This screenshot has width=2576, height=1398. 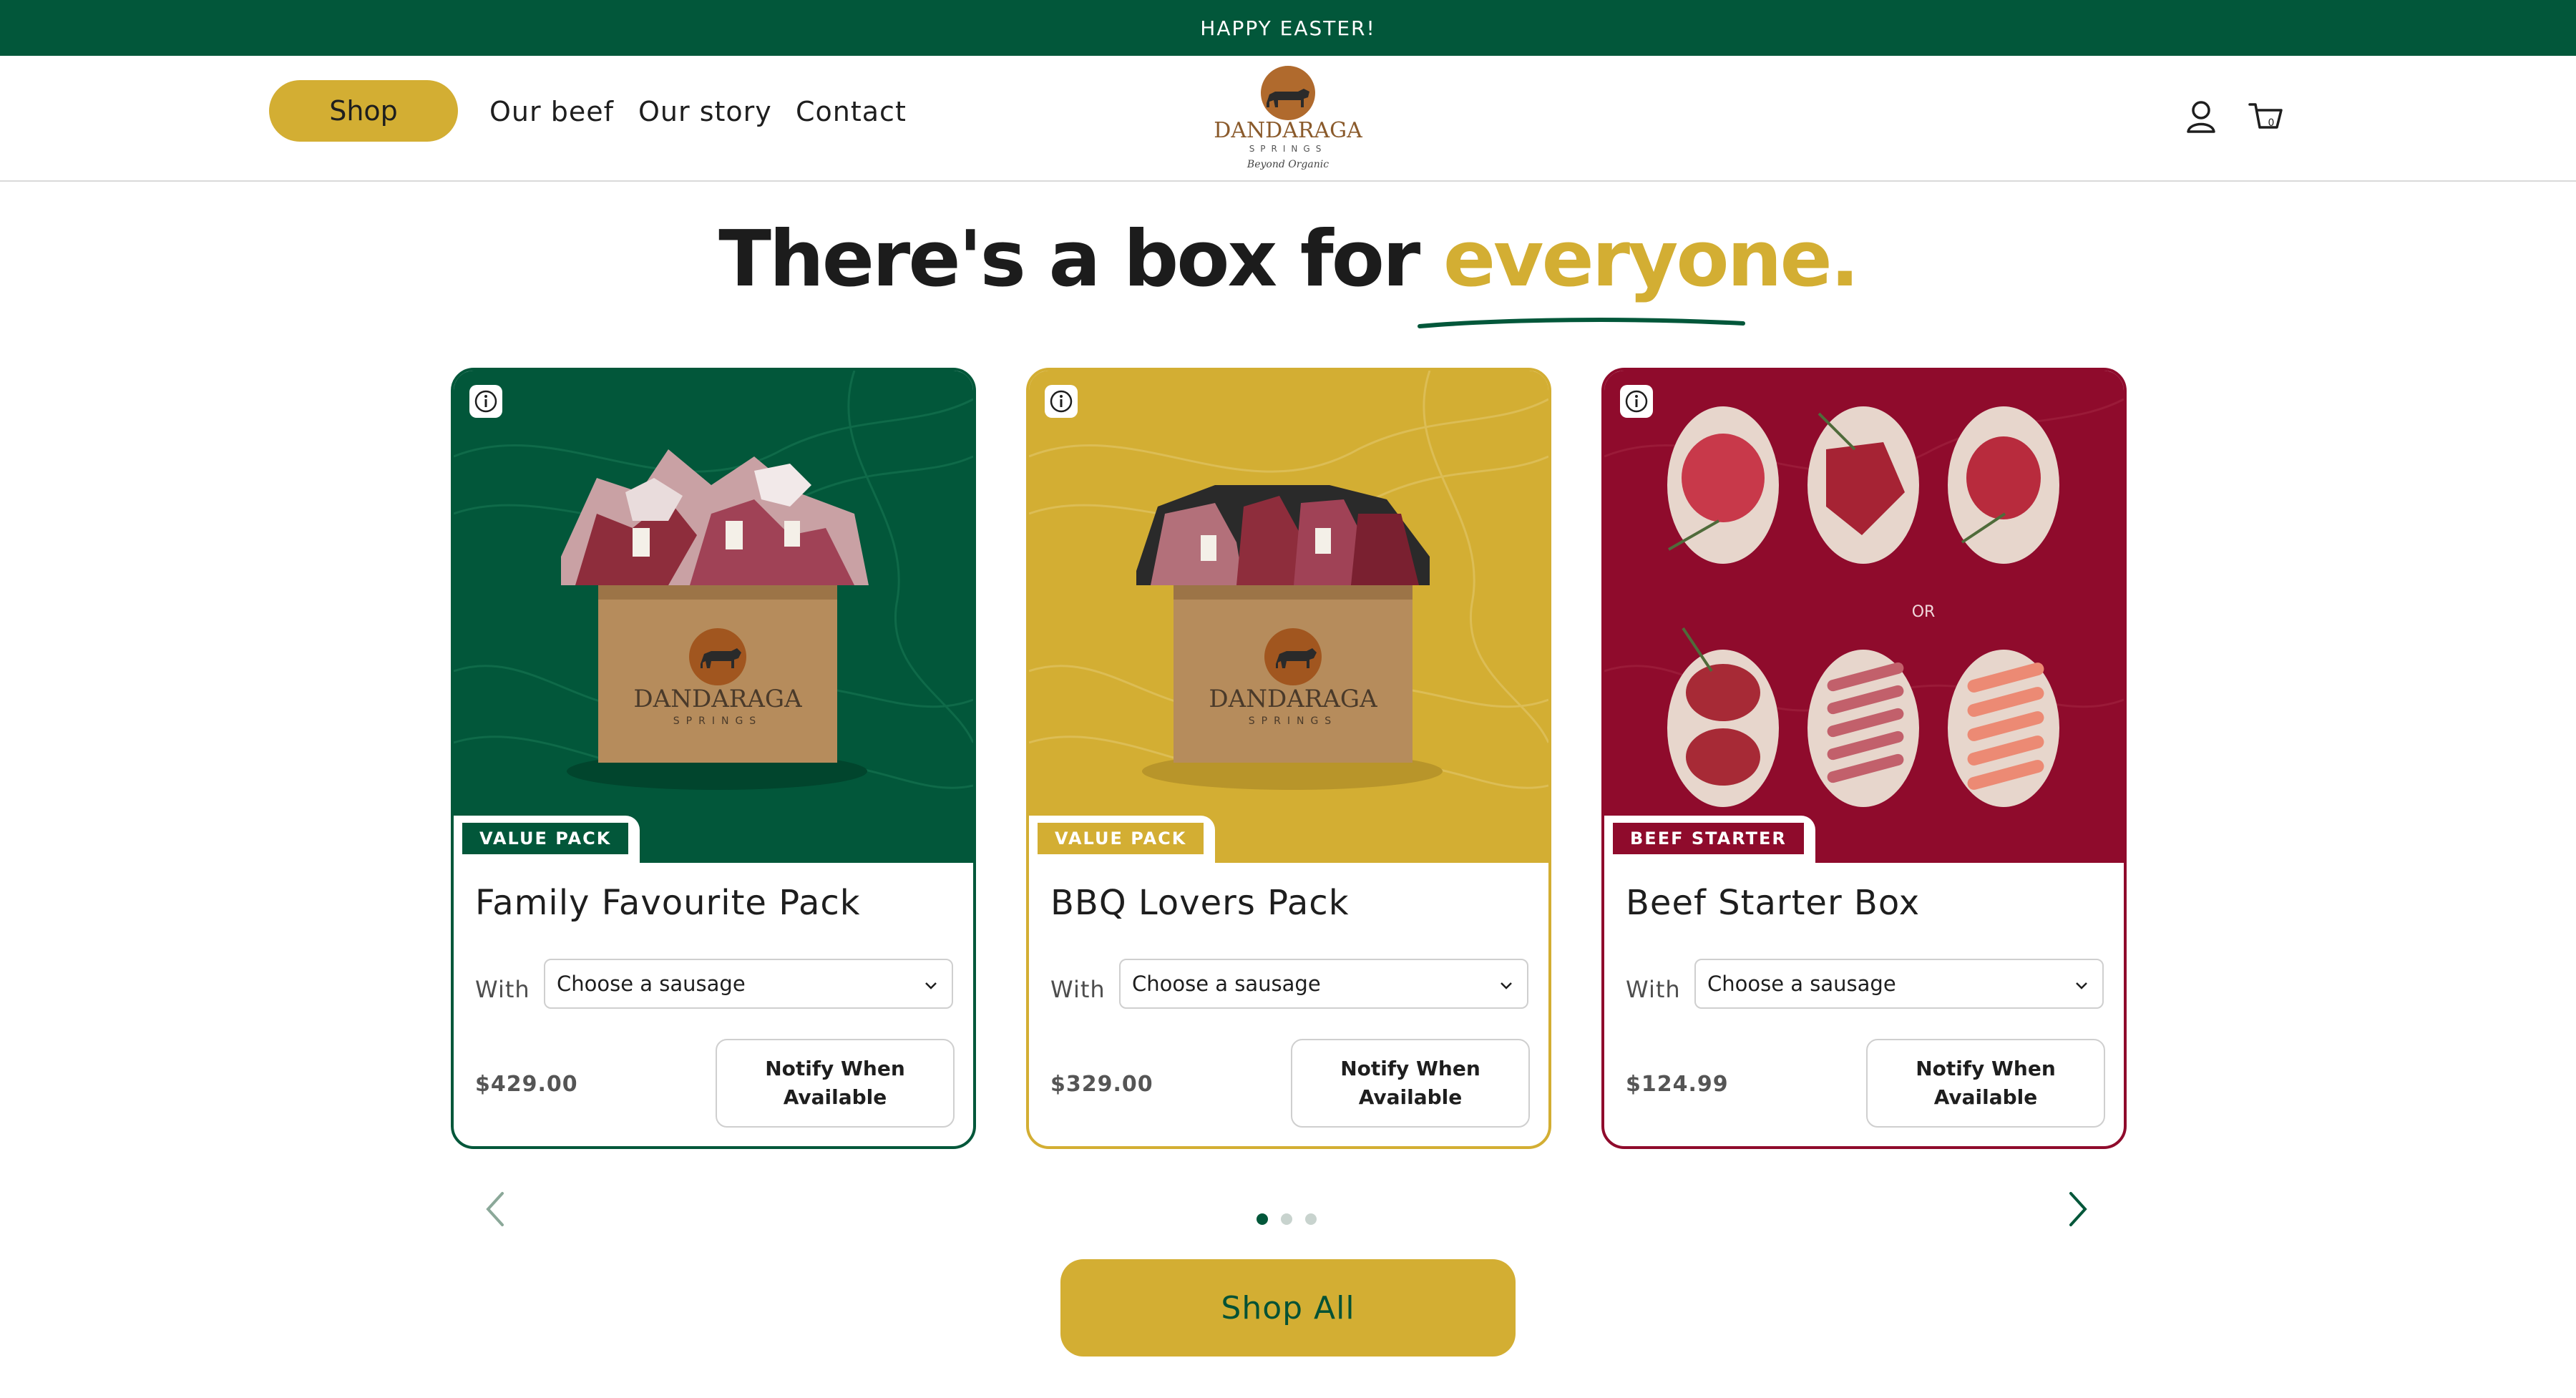 I want to click on product-title: BBQ Lovers Pack, so click(x=1200, y=903).